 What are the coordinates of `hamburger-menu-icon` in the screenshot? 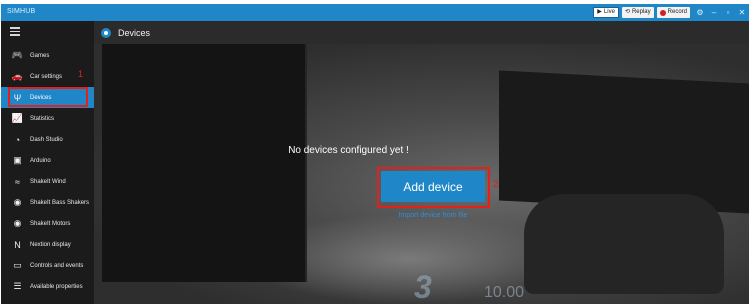 It's located at (15, 31).